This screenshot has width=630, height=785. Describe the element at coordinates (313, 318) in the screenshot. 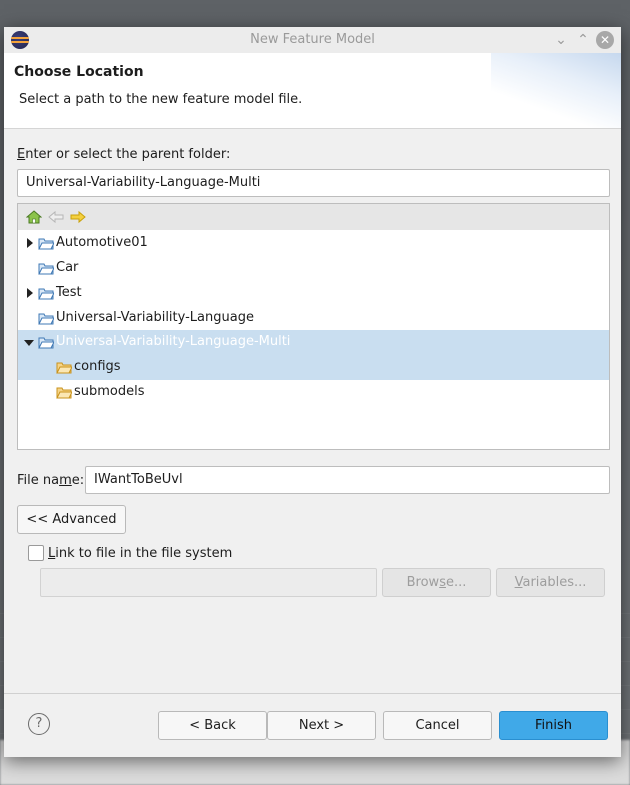

I see `tree-item-universal-variability-language: Universal-Variability-Language` at that location.